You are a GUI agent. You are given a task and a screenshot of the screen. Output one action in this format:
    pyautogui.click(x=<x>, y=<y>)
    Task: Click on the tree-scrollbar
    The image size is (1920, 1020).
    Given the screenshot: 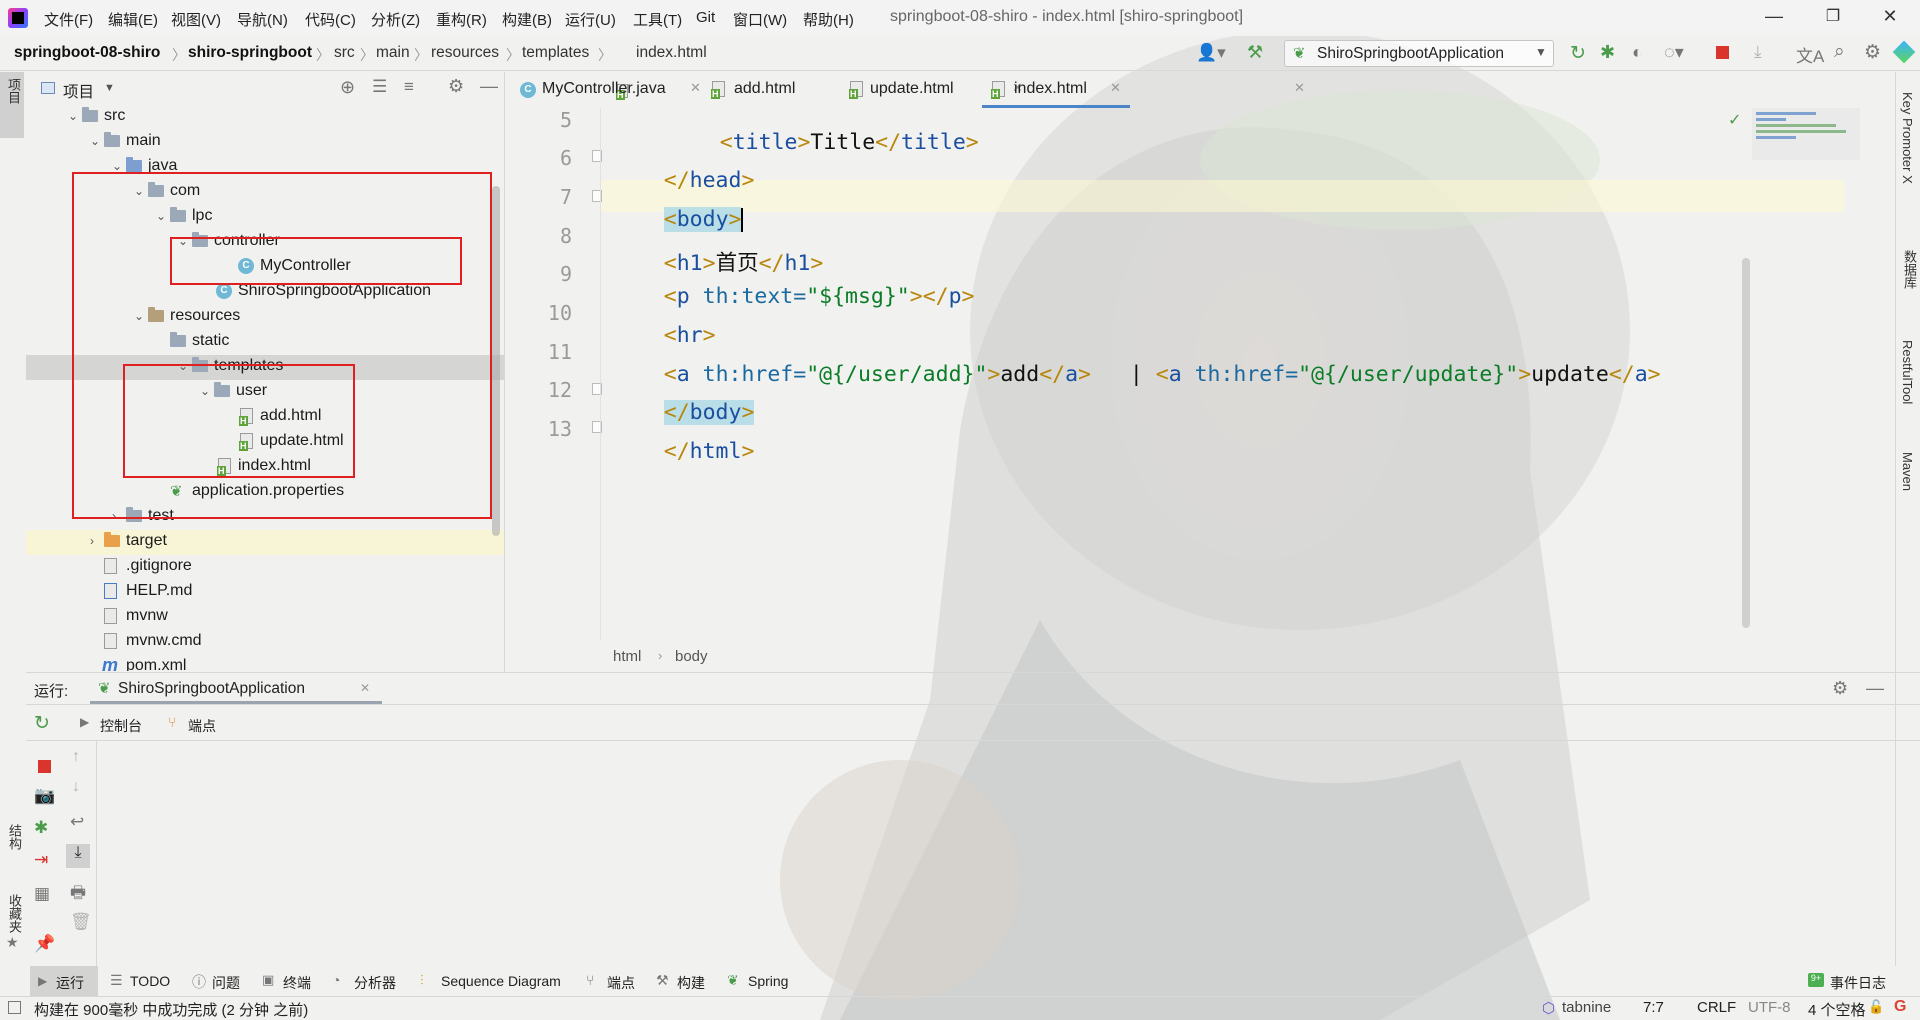 What is the action you would take?
    pyautogui.click(x=496, y=361)
    